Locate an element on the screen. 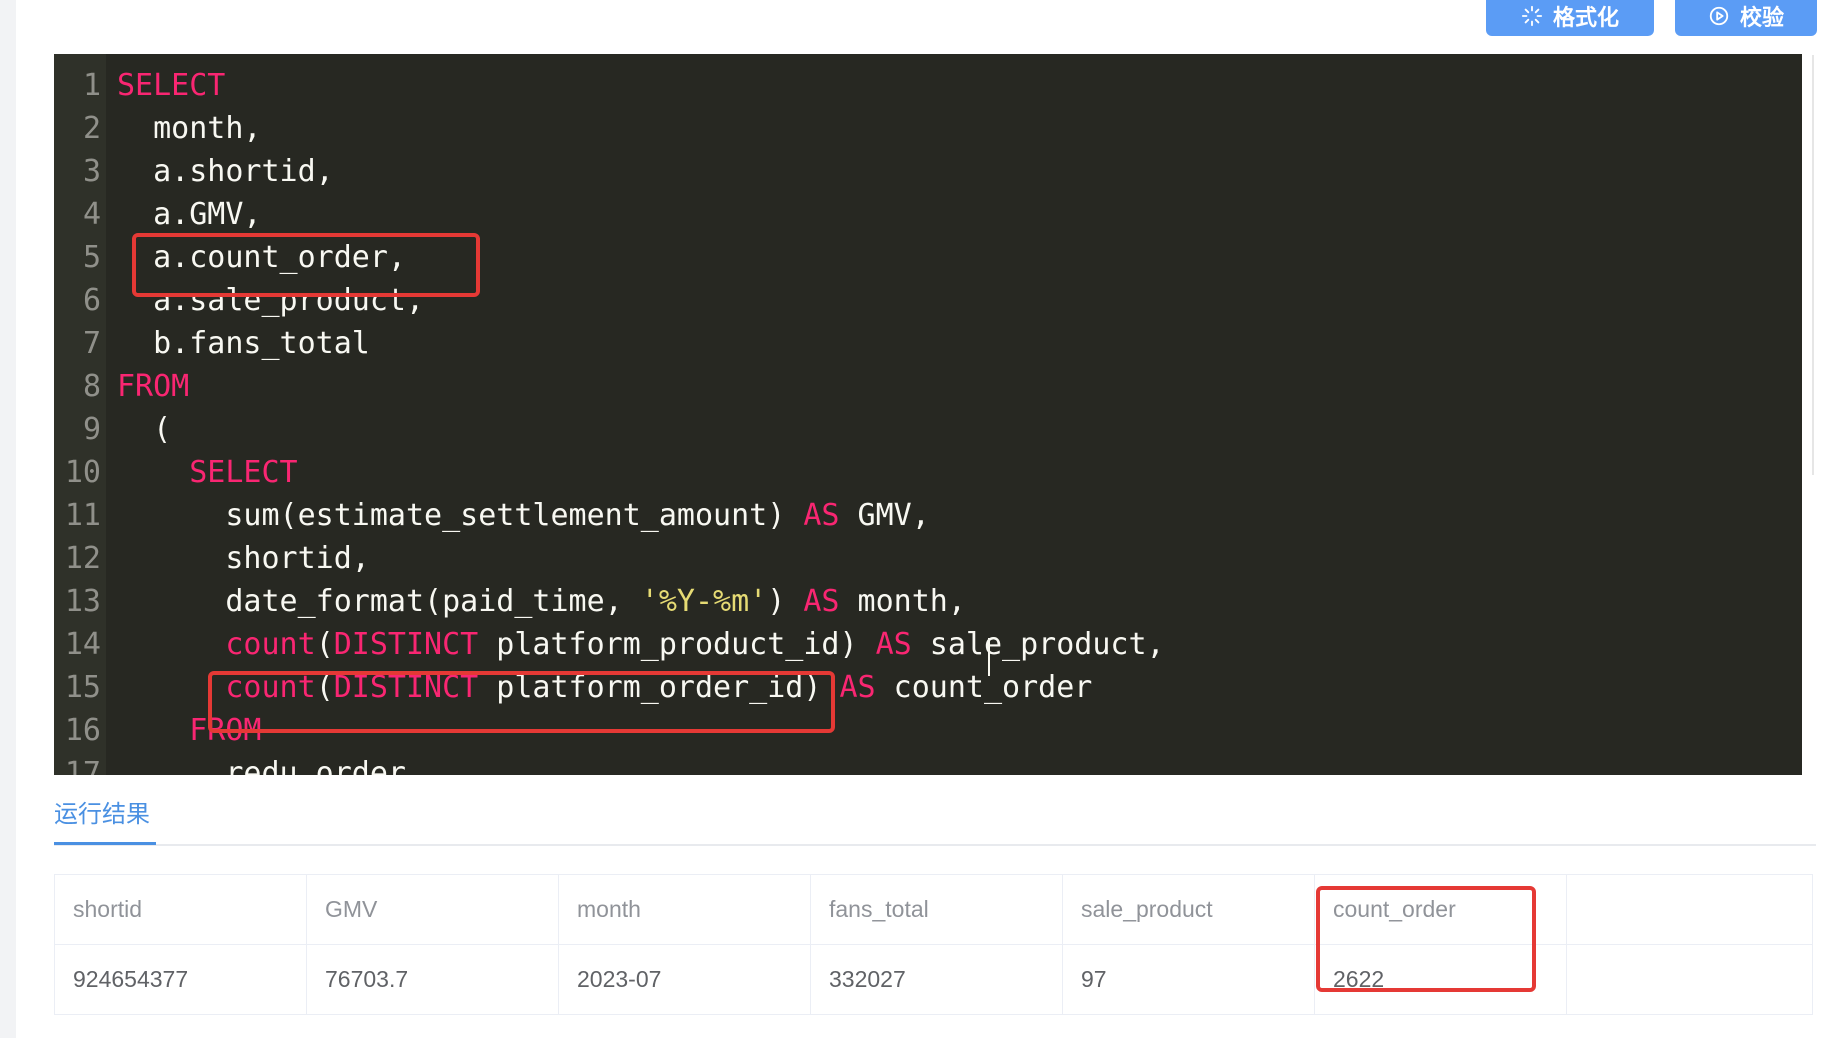  line-number: 16 is located at coordinates (82, 730).